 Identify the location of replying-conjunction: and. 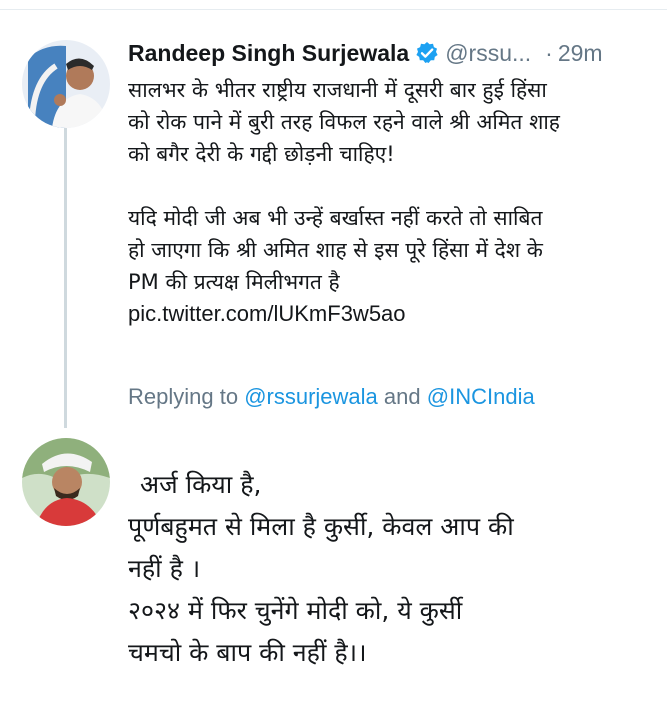
(402, 396).